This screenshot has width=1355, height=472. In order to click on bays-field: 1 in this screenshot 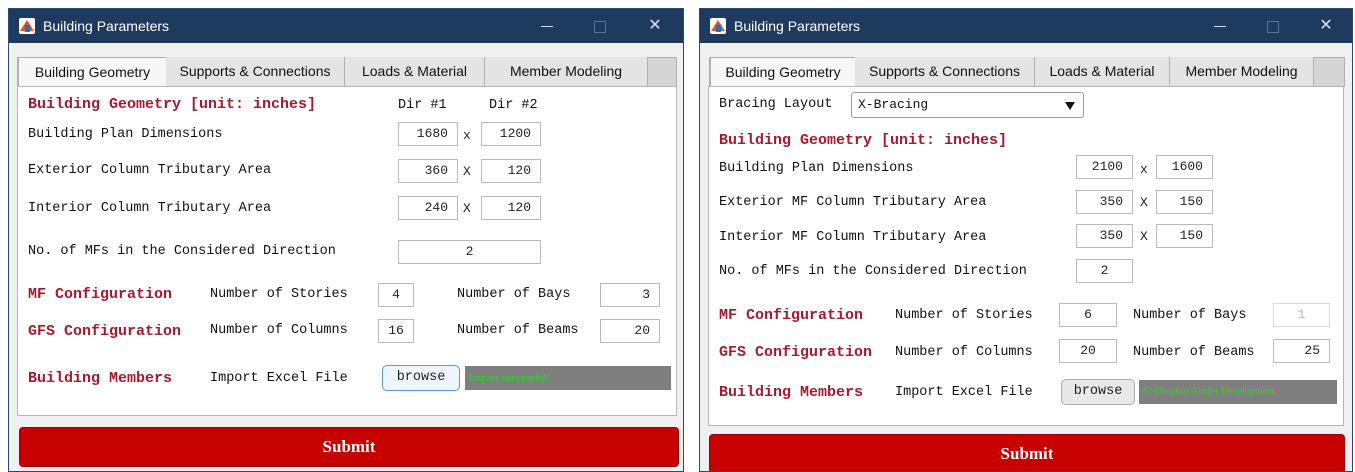, I will do `click(1301, 315)`.